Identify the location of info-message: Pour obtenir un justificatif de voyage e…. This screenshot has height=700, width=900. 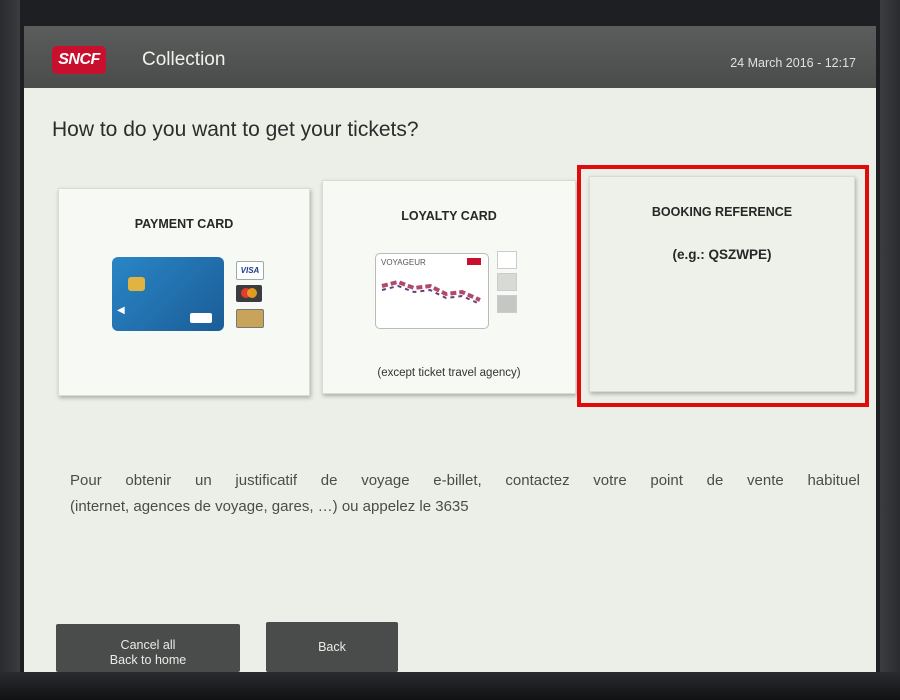
(465, 494).